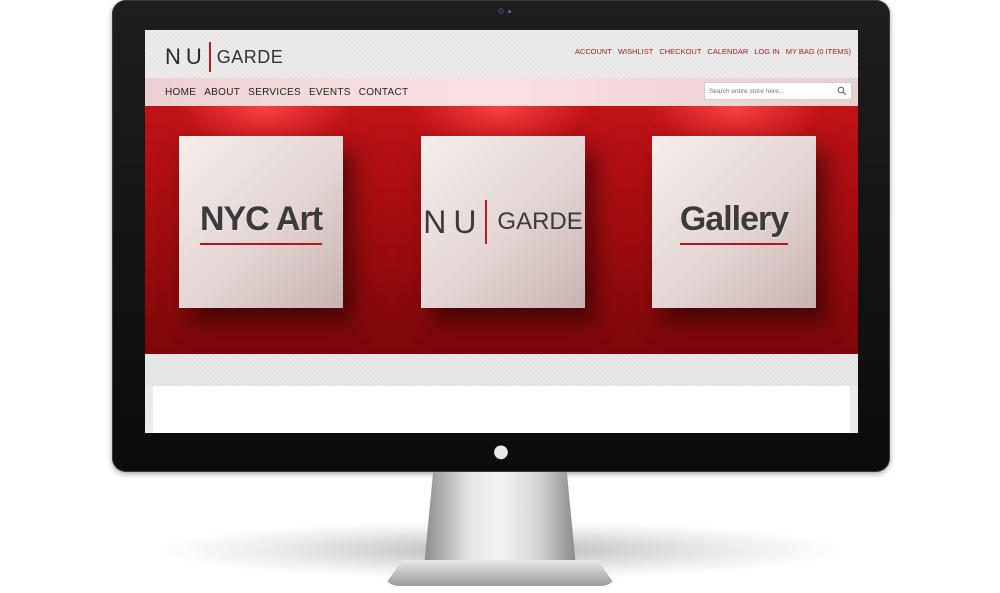 Image resolution: width=1000 pixels, height=593 pixels. I want to click on nav-services: SERVICES, so click(274, 92).